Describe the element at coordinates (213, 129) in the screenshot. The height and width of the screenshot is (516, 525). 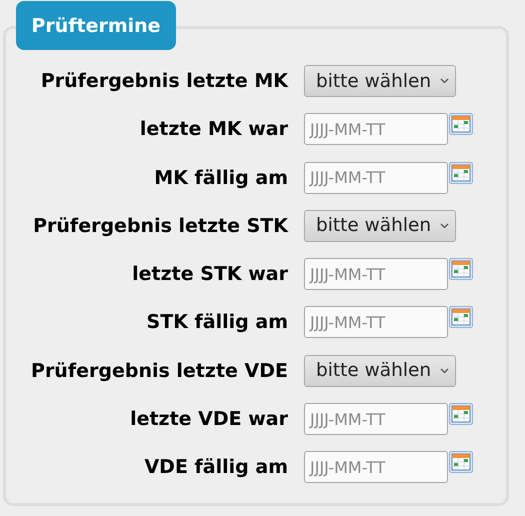
I see `field-label: letzte MK war` at that location.